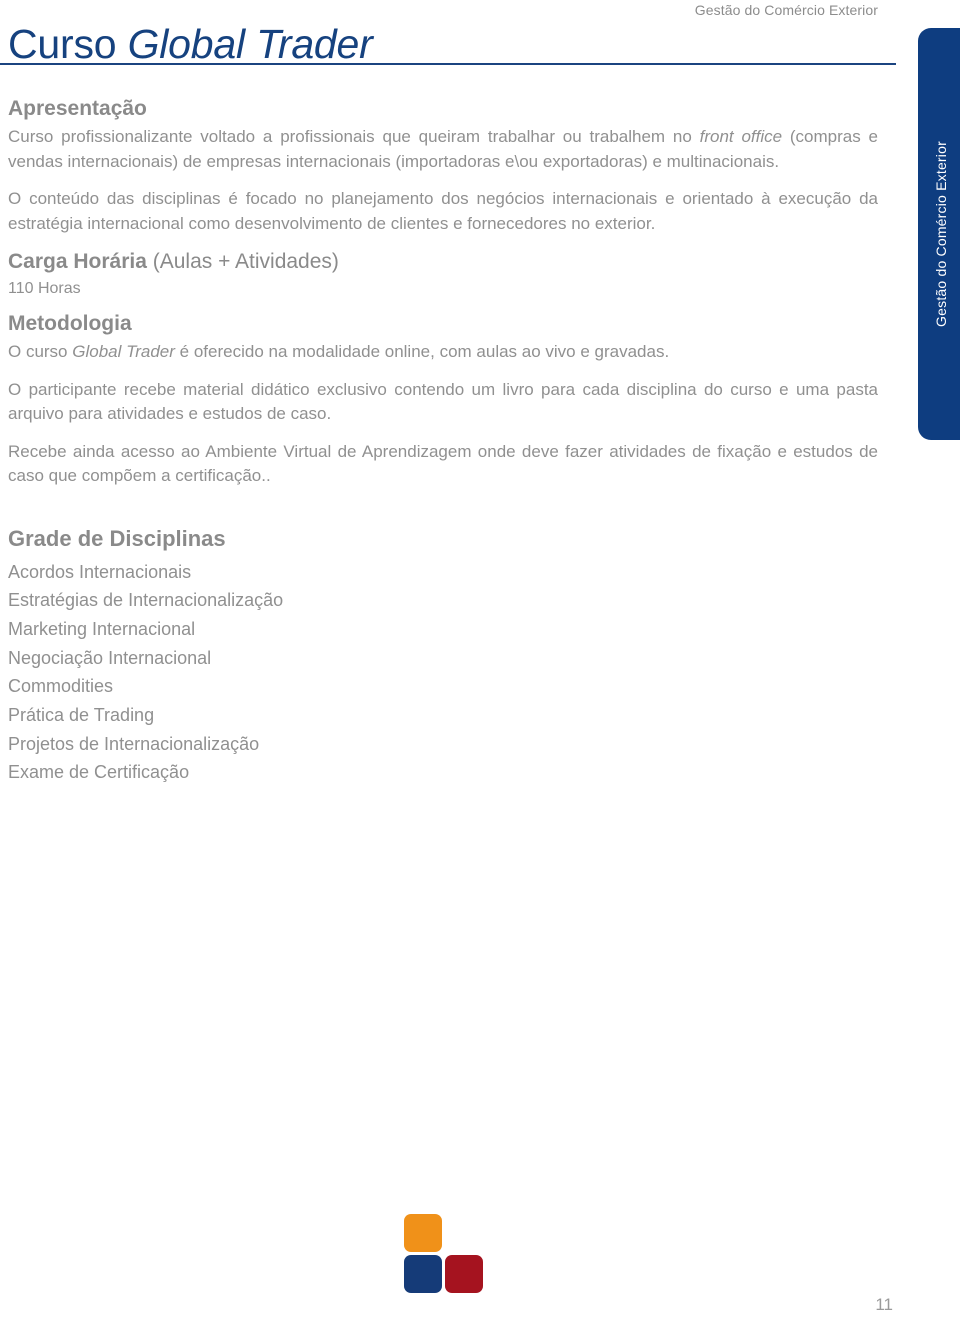  Describe the element at coordinates (77, 261) in the screenshot. I see `heading-carga-horaria-bold: Carga Horária` at that location.